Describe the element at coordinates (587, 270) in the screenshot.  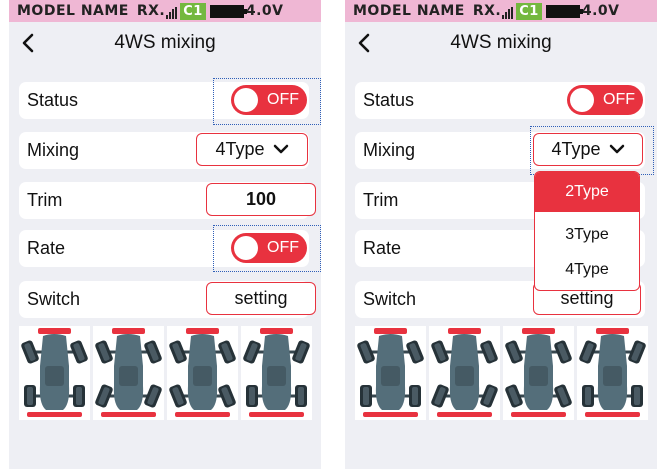
I see `dropdown-option-4type: 4Type` at that location.